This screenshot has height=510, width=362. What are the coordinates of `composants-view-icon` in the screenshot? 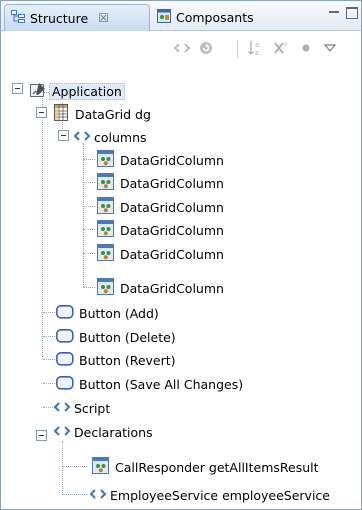 It's located at (164, 17).